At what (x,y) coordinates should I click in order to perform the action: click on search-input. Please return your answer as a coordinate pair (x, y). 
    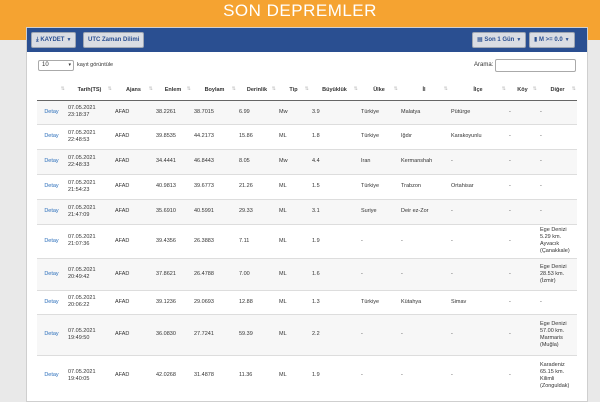
    Looking at the image, I should click on (535, 65).